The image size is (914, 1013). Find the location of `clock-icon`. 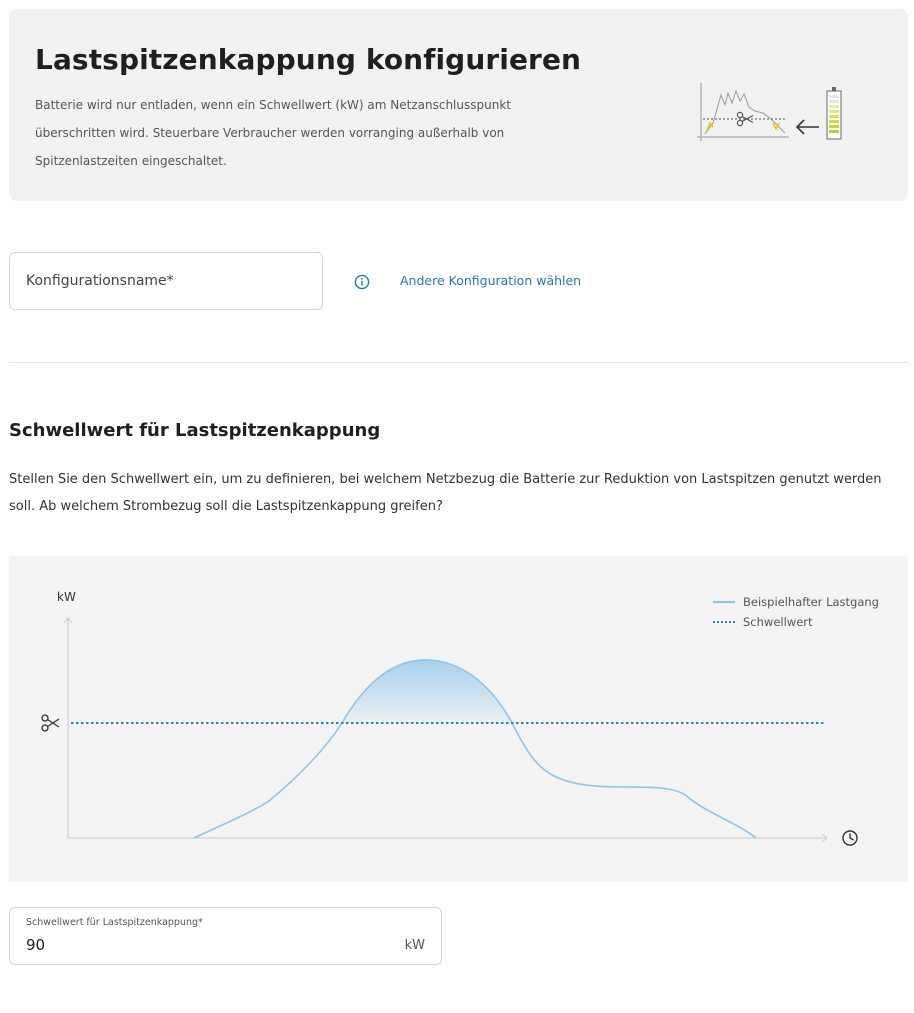

clock-icon is located at coordinates (850, 838).